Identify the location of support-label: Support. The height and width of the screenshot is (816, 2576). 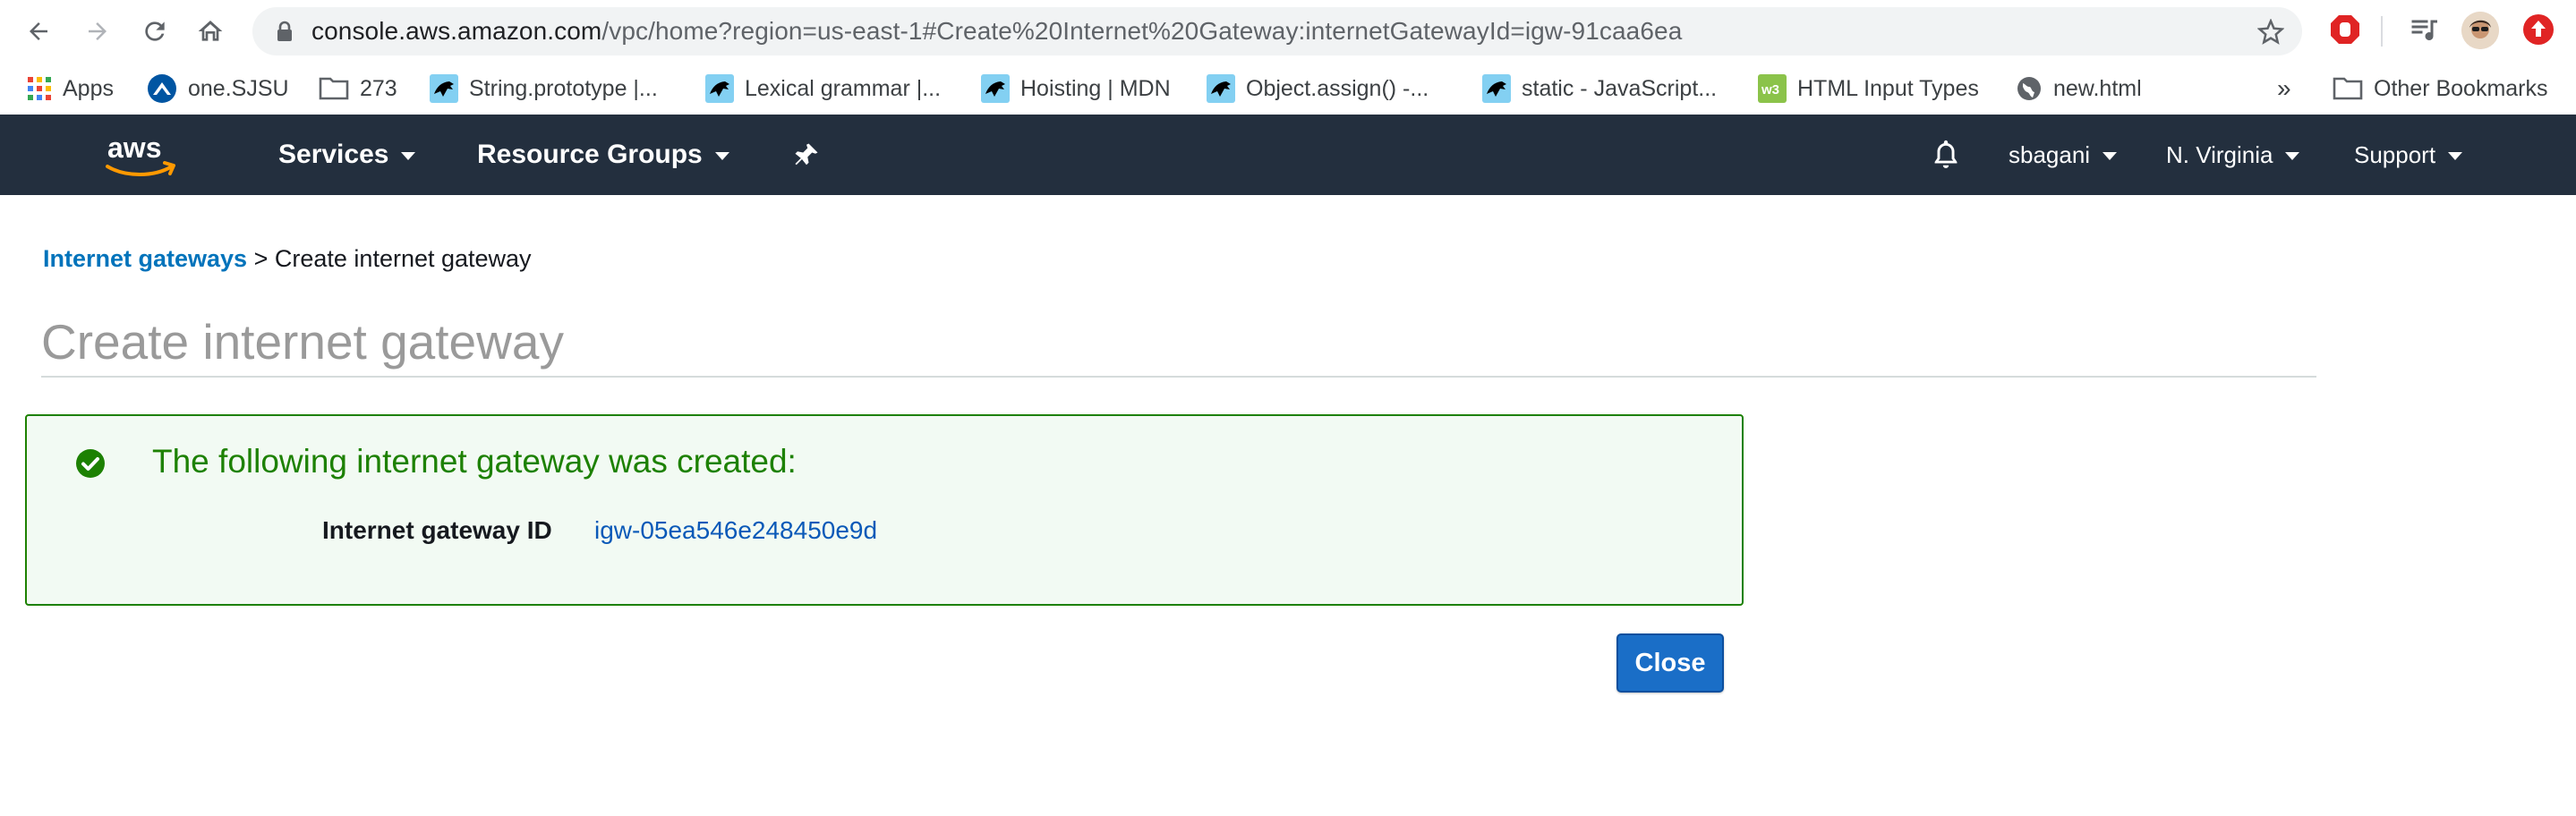
(2395, 154).